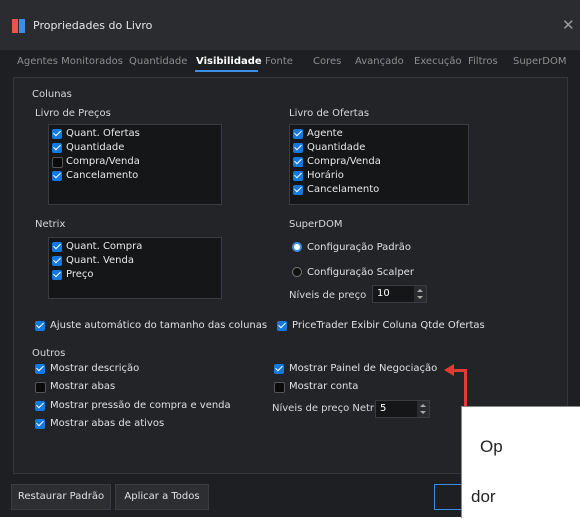 The width and height of the screenshot is (580, 518). I want to click on mostrar-descricao-checkbox: Mostrar descrição, so click(135, 369).